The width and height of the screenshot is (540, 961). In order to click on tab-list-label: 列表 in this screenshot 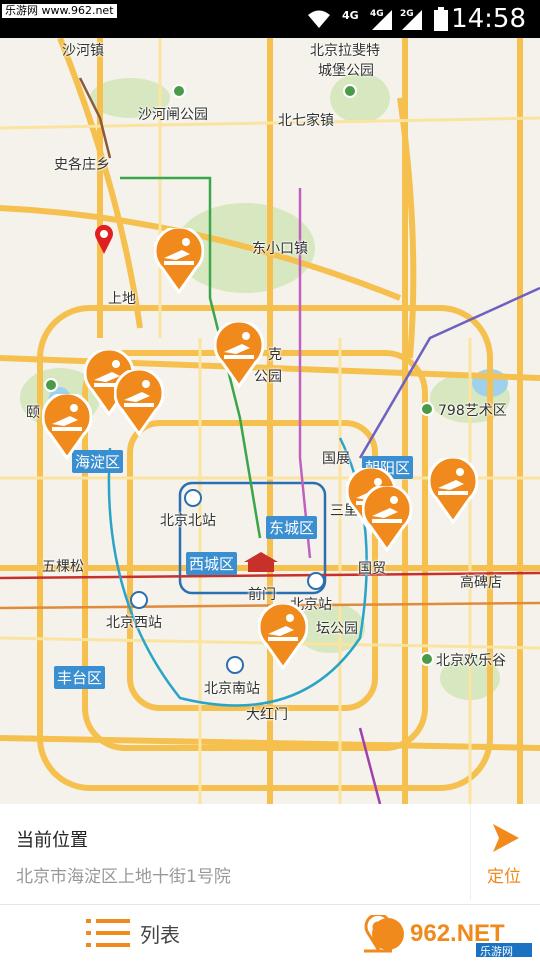, I will do `click(160, 934)`.